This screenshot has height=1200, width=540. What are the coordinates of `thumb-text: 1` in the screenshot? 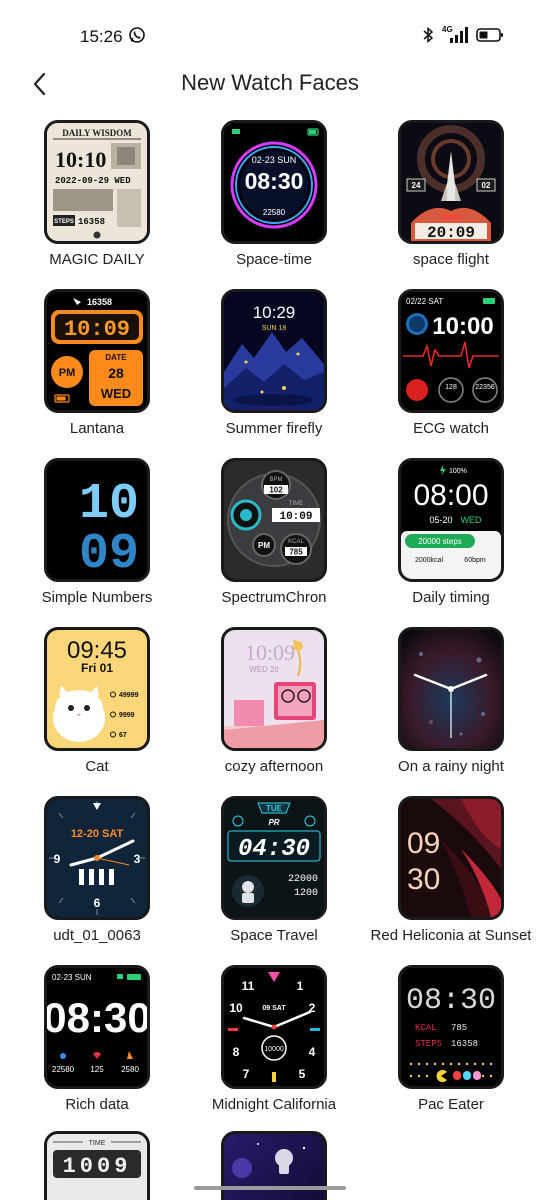 It's located at (300, 986).